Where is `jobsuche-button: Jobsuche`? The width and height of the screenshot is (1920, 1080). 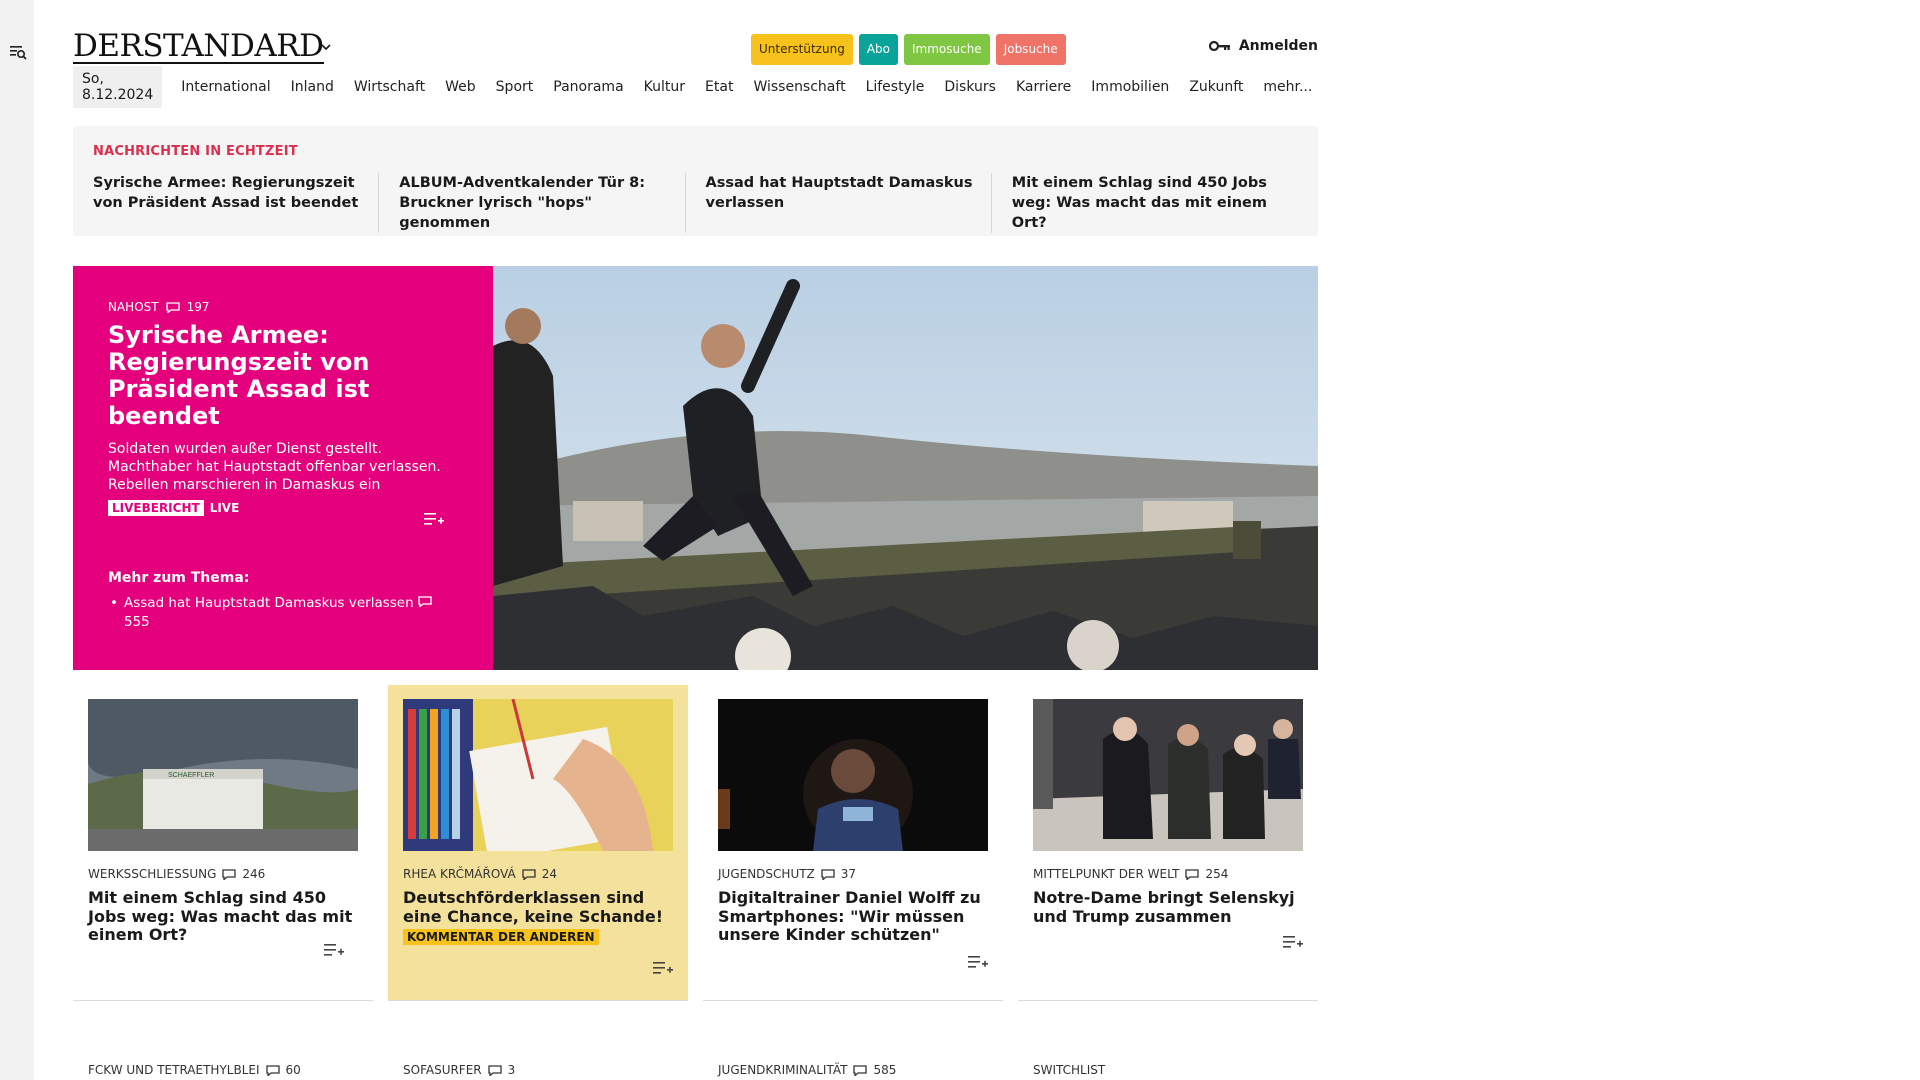
jobsuche-button: Jobsuche is located at coordinates (1030, 49).